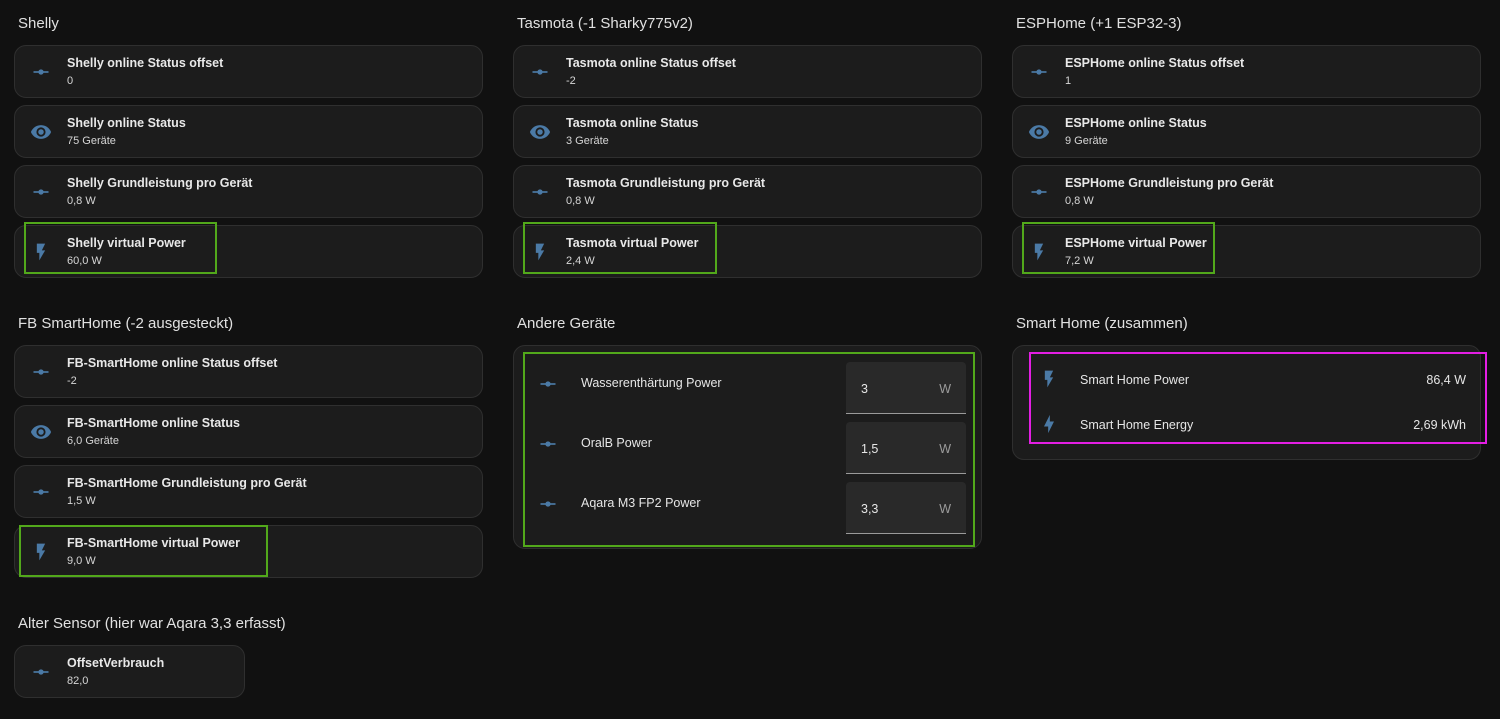  What do you see at coordinates (126, 323) in the screenshot?
I see `section-title: FB SmartHome (-2 ausgesteckt)` at bounding box center [126, 323].